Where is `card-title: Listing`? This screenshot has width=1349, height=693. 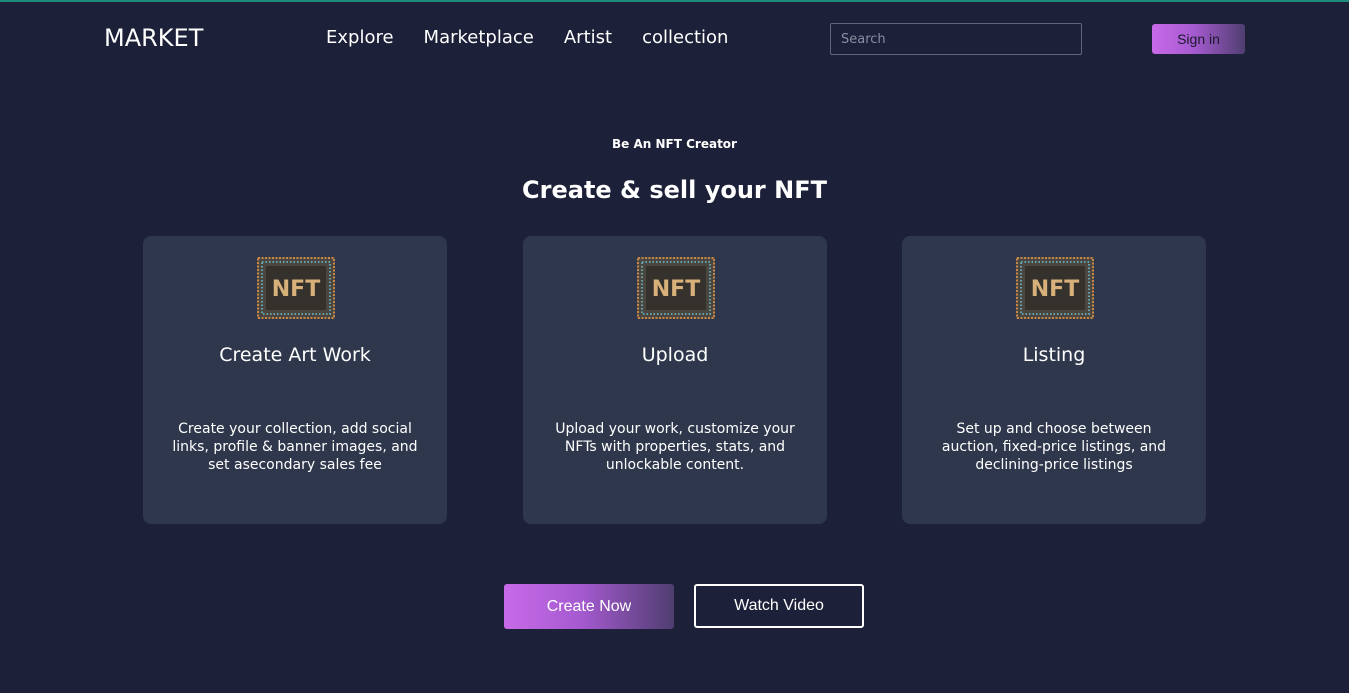
card-title: Listing is located at coordinates (1054, 355).